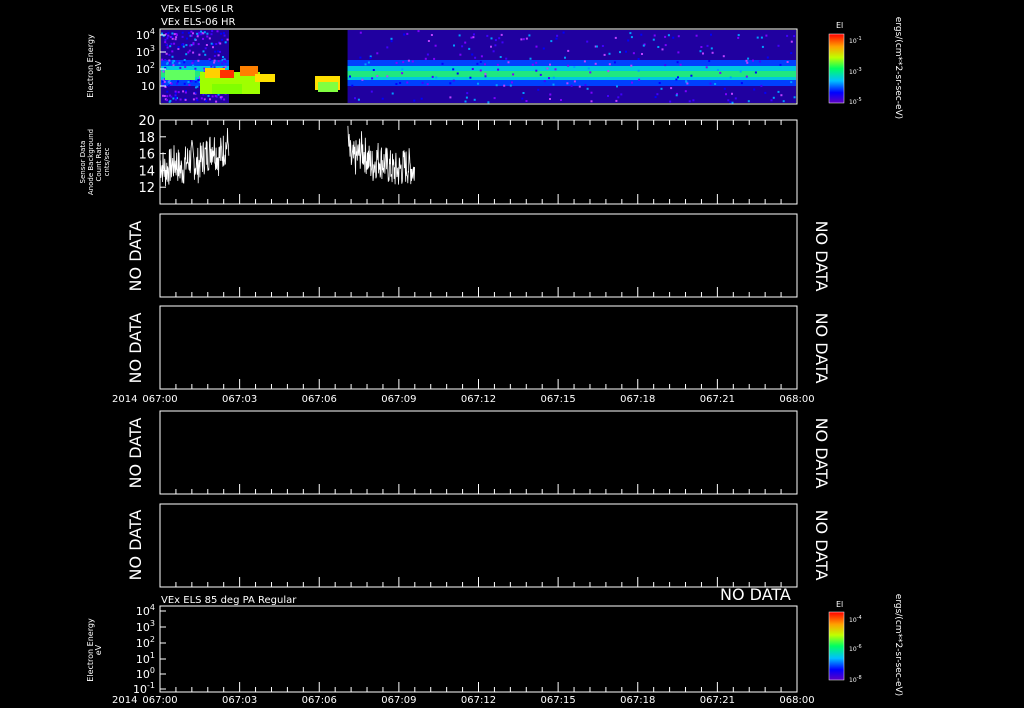 The height and width of the screenshot is (708, 1024). I want to click on panel6-no-data-right: NO DATA, so click(821, 545).